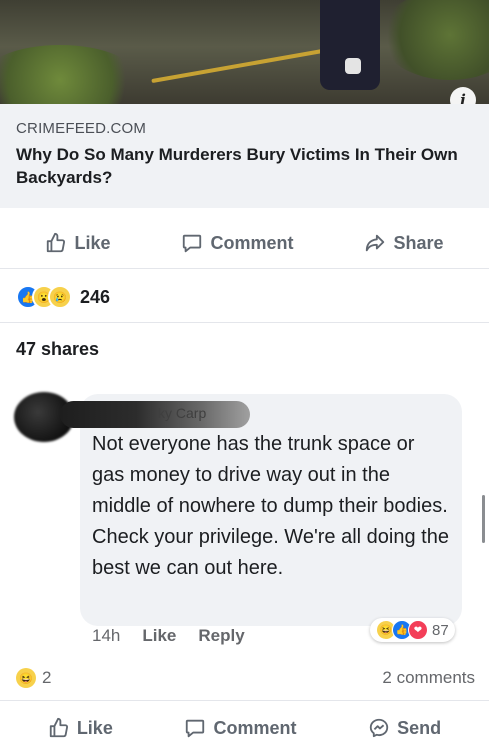  I want to click on comment-reactions: 😆 👍 ❤ 87, so click(412, 630).